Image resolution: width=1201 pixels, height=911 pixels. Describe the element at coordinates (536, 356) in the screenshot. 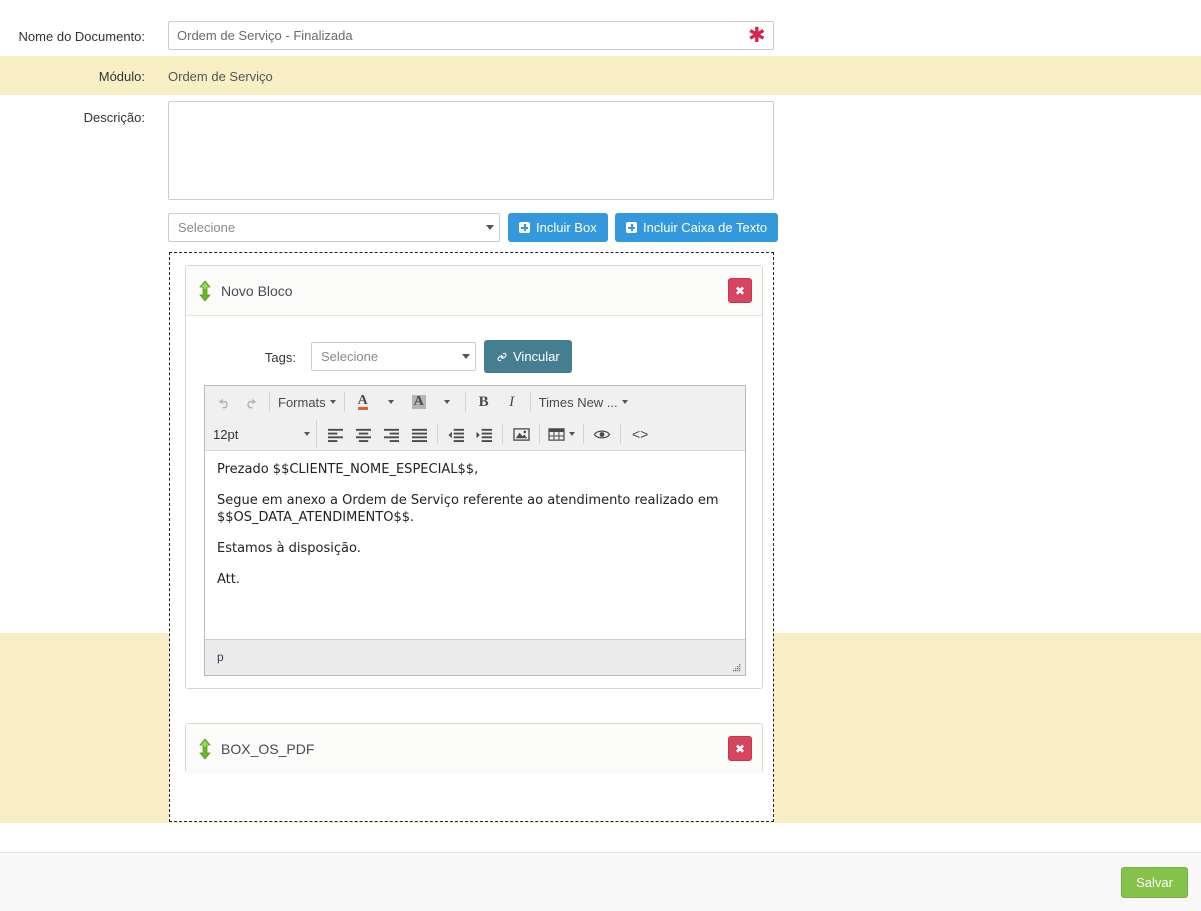

I see `vincular-label: Vincular` at that location.